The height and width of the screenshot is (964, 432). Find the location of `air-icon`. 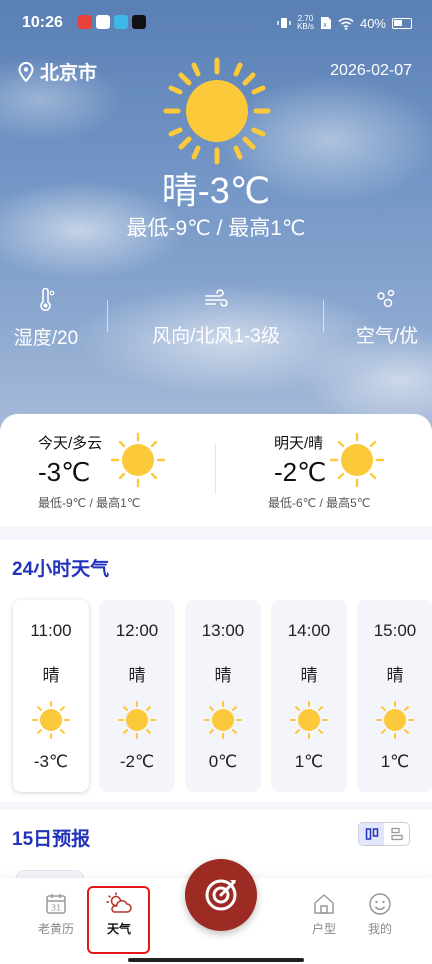

air-icon is located at coordinates (386, 298).